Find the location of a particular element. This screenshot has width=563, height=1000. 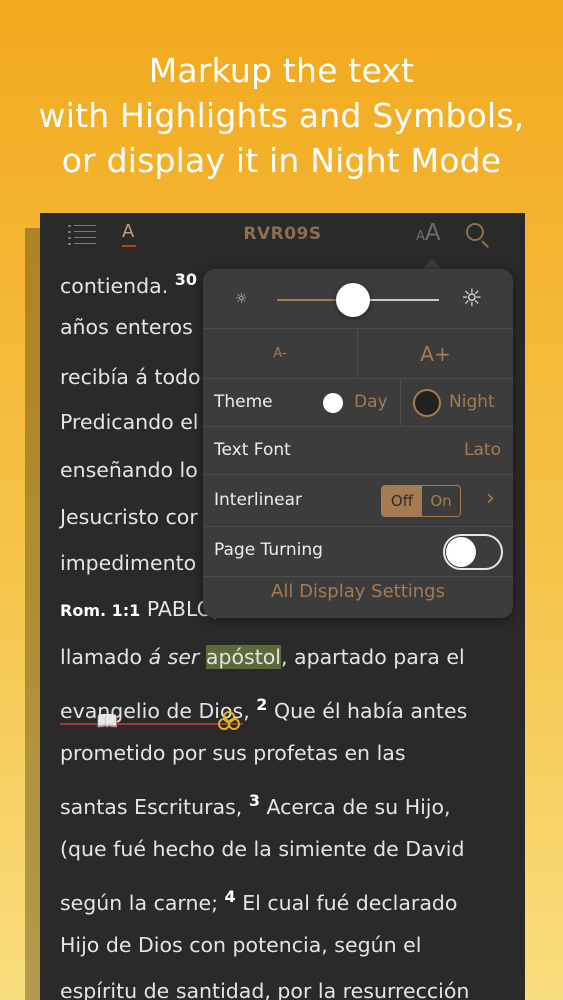

headline-line-2: with Highlights and Symbols, is located at coordinates (281, 115).